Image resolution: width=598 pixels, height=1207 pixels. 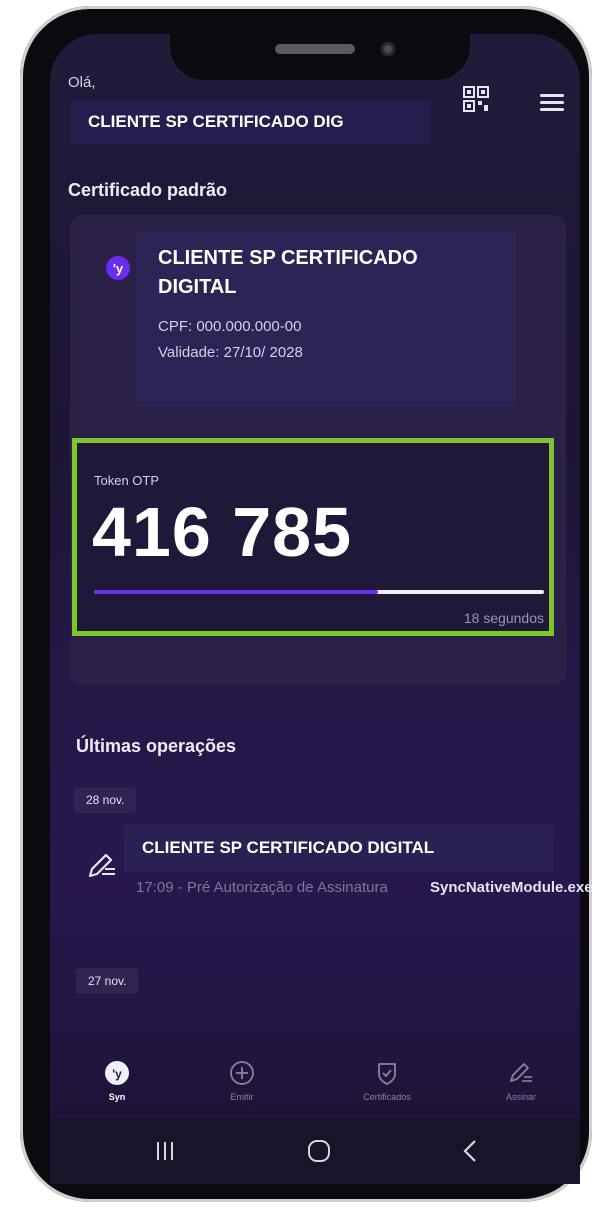 What do you see at coordinates (470, 1151) in the screenshot?
I see `back-icon` at bounding box center [470, 1151].